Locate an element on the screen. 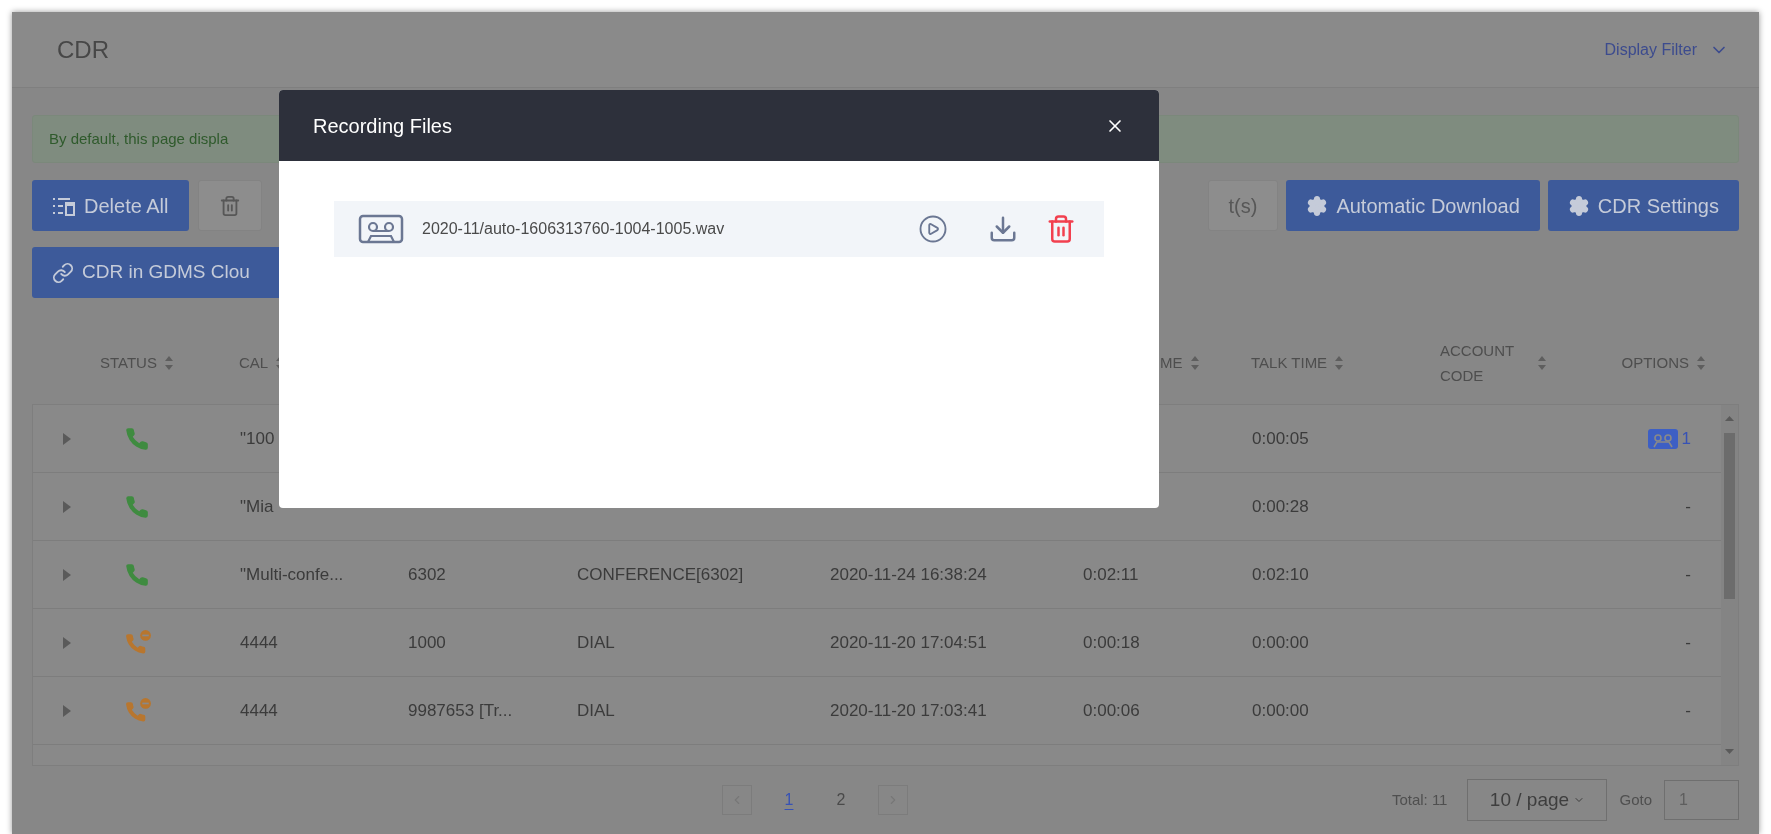 This screenshot has height=834, width=1771. page-button: 2 is located at coordinates (841, 800).